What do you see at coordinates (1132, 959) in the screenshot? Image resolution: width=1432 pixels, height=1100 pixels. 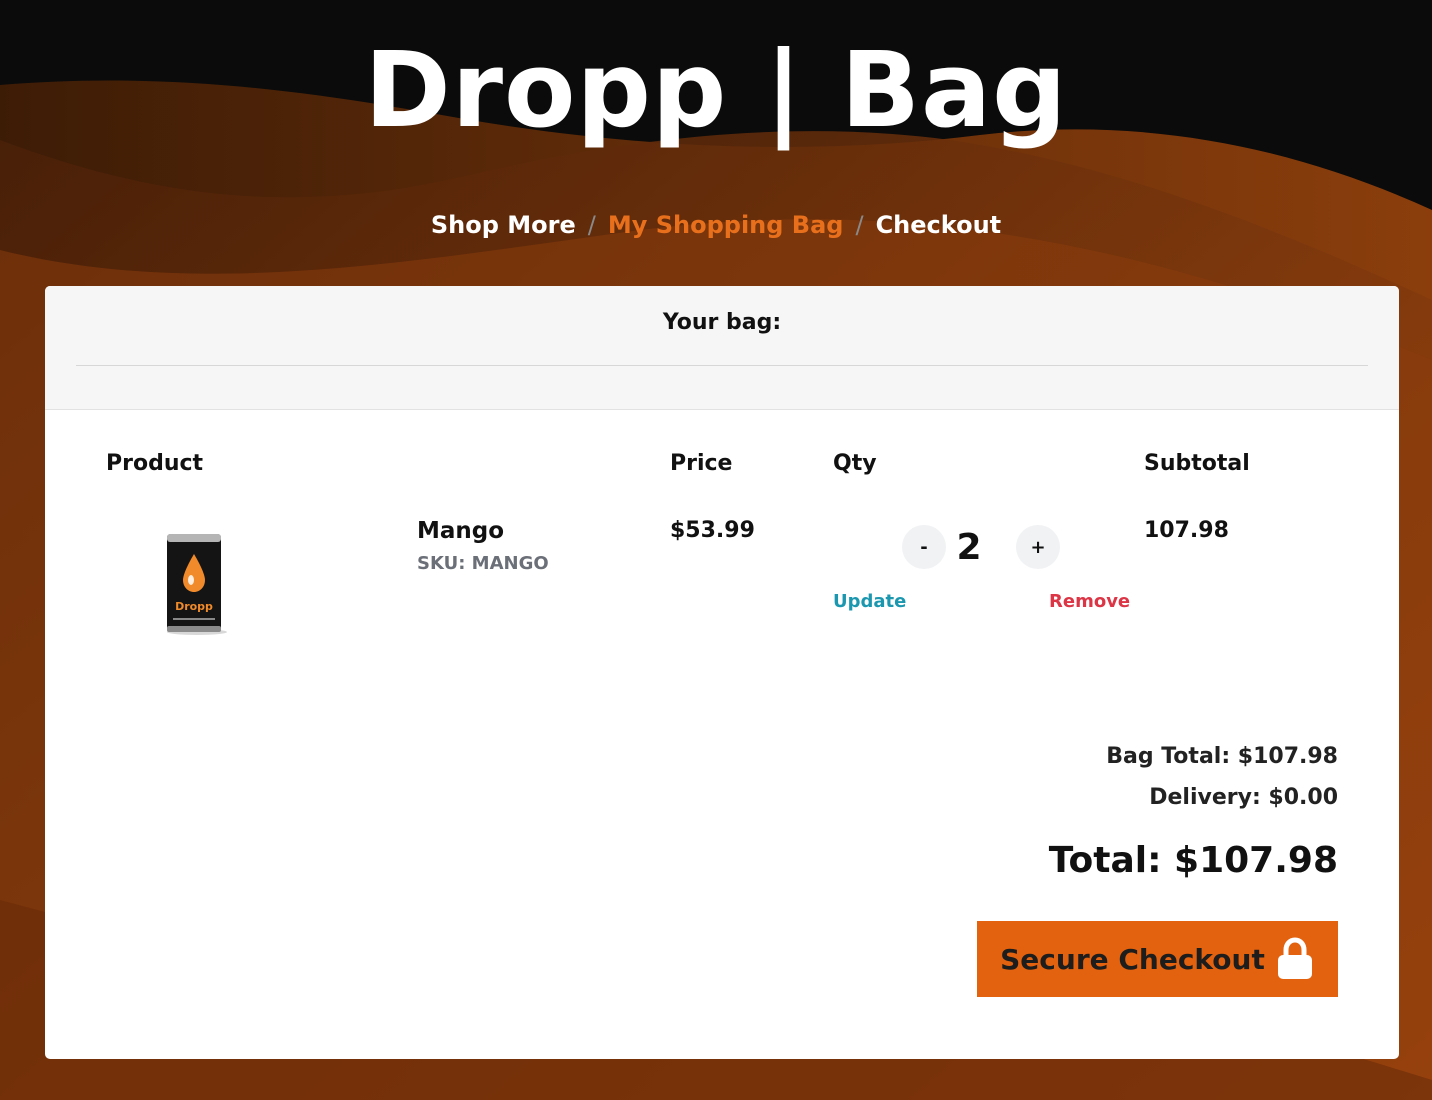 I see `secure-checkout-label: Secure Checkout` at bounding box center [1132, 959].